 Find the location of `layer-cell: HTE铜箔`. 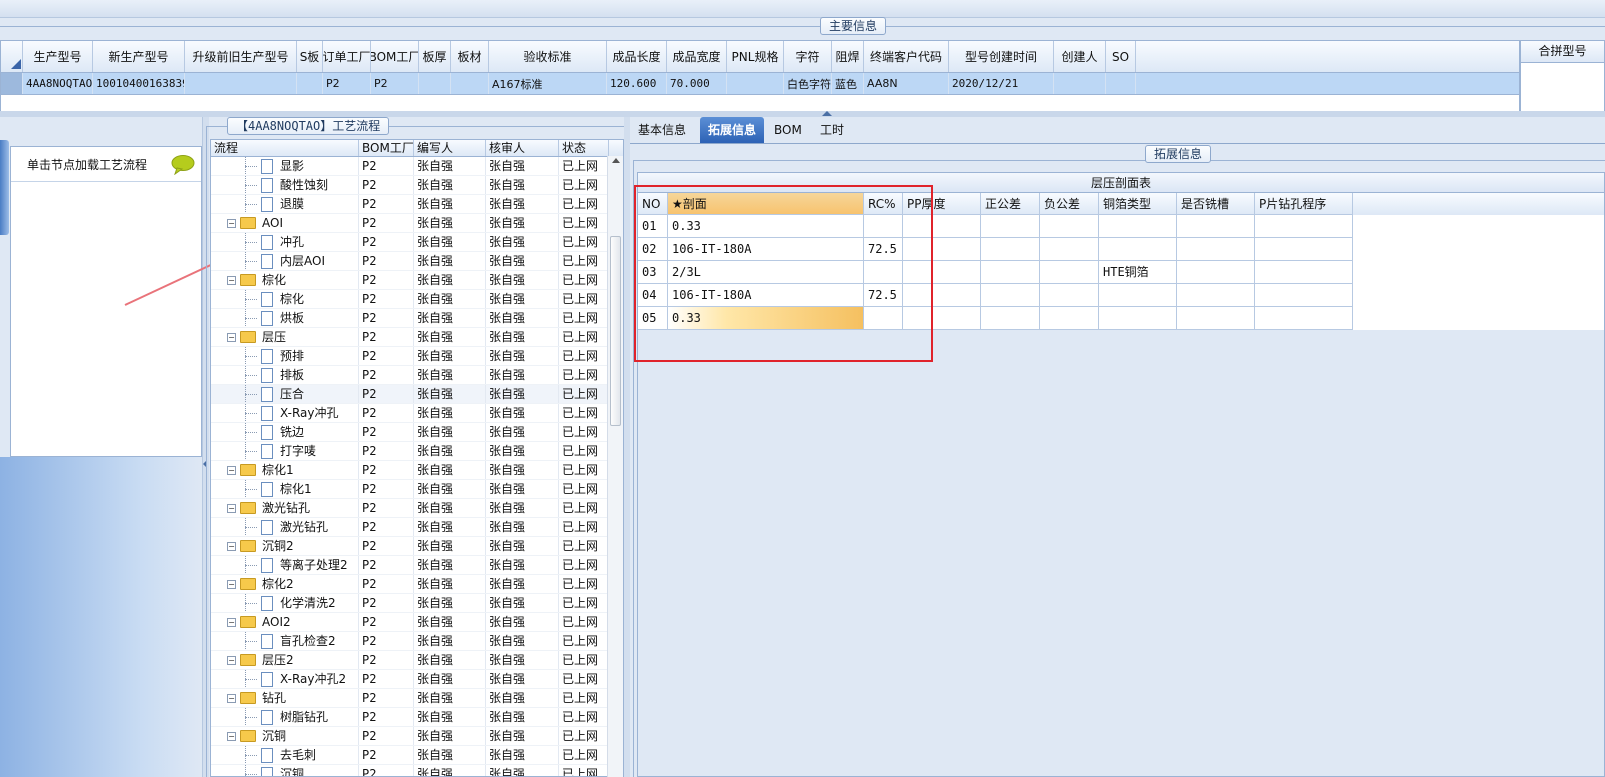

layer-cell: HTE铜箔 is located at coordinates (1138, 272).